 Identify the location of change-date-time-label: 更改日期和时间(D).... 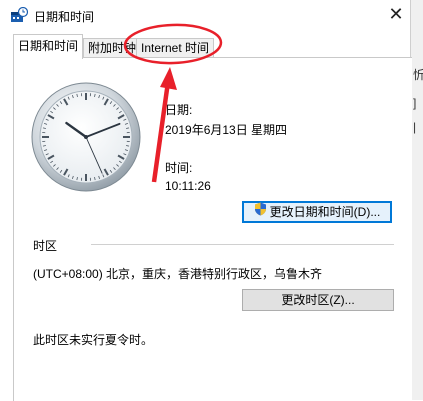
(325, 212).